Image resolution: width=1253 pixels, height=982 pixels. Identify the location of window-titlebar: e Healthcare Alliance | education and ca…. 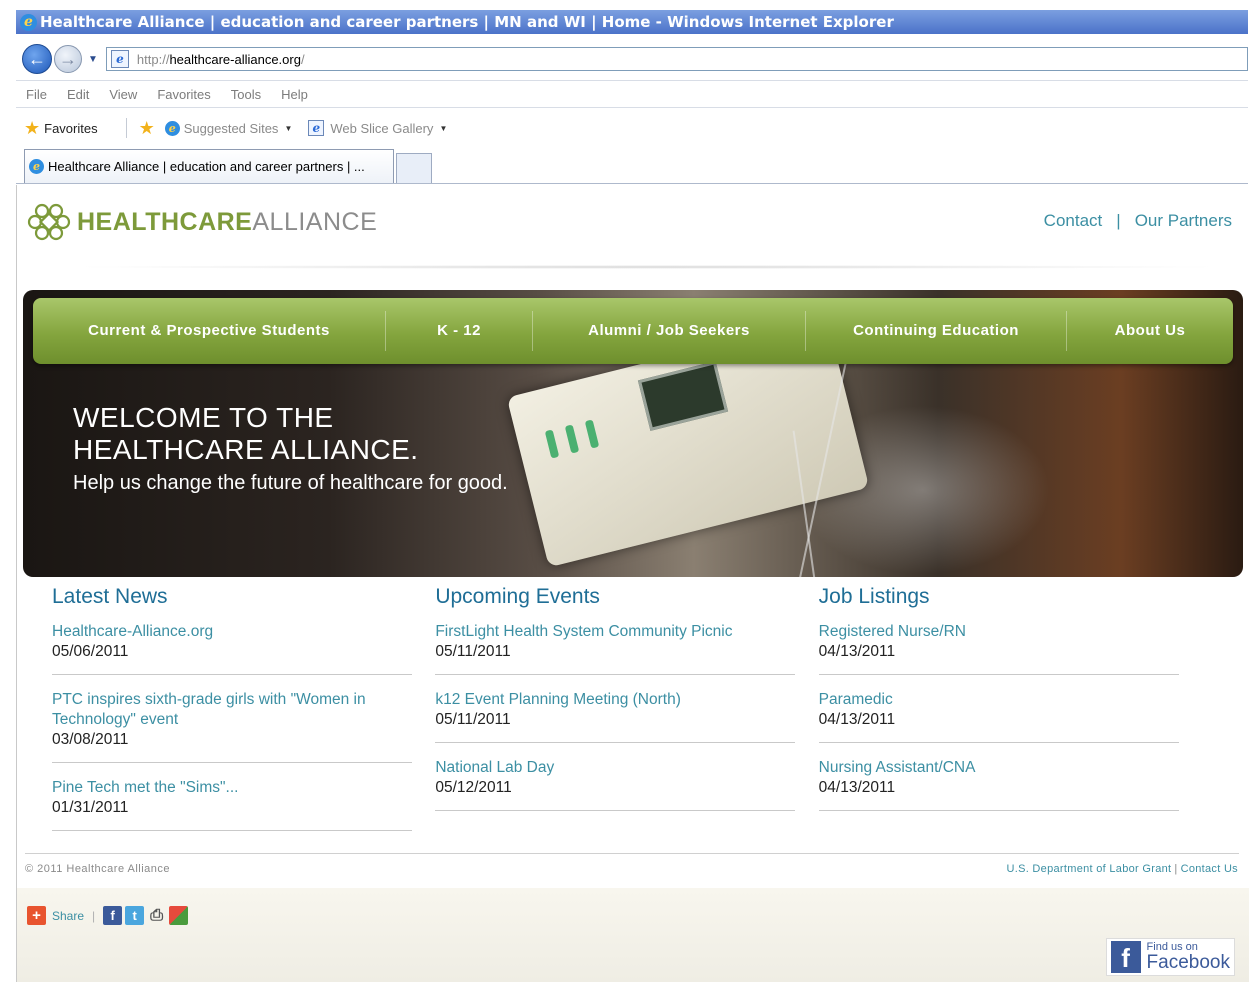
(632, 22).